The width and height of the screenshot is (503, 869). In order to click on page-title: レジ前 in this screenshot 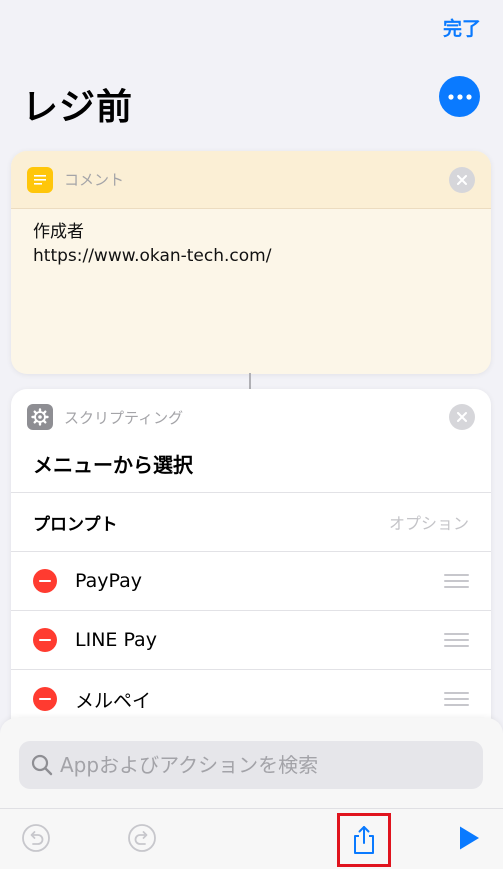, I will do `click(78, 107)`.